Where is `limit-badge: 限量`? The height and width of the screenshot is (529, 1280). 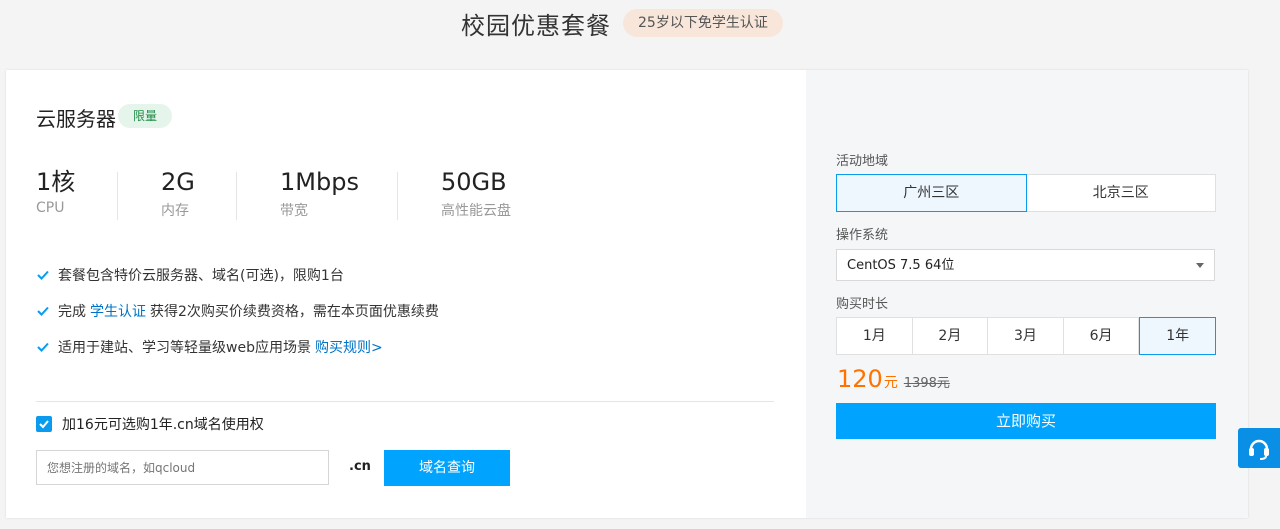 limit-badge: 限量 is located at coordinates (145, 116).